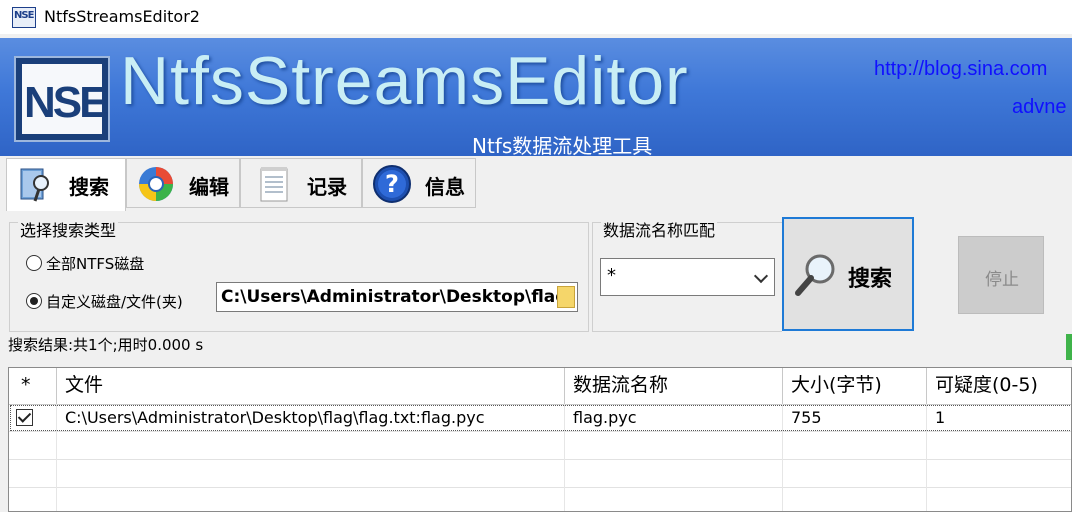 The width and height of the screenshot is (1072, 512). Describe the element at coordinates (999, 418) in the screenshot. I see `row-suspicion-cell: 1` at that location.